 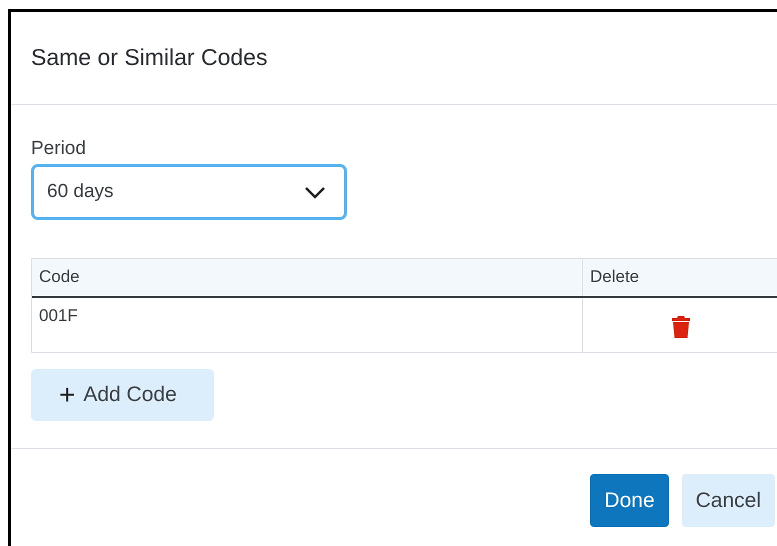 What do you see at coordinates (728, 500) in the screenshot?
I see `cancel-button: Cancel` at bounding box center [728, 500].